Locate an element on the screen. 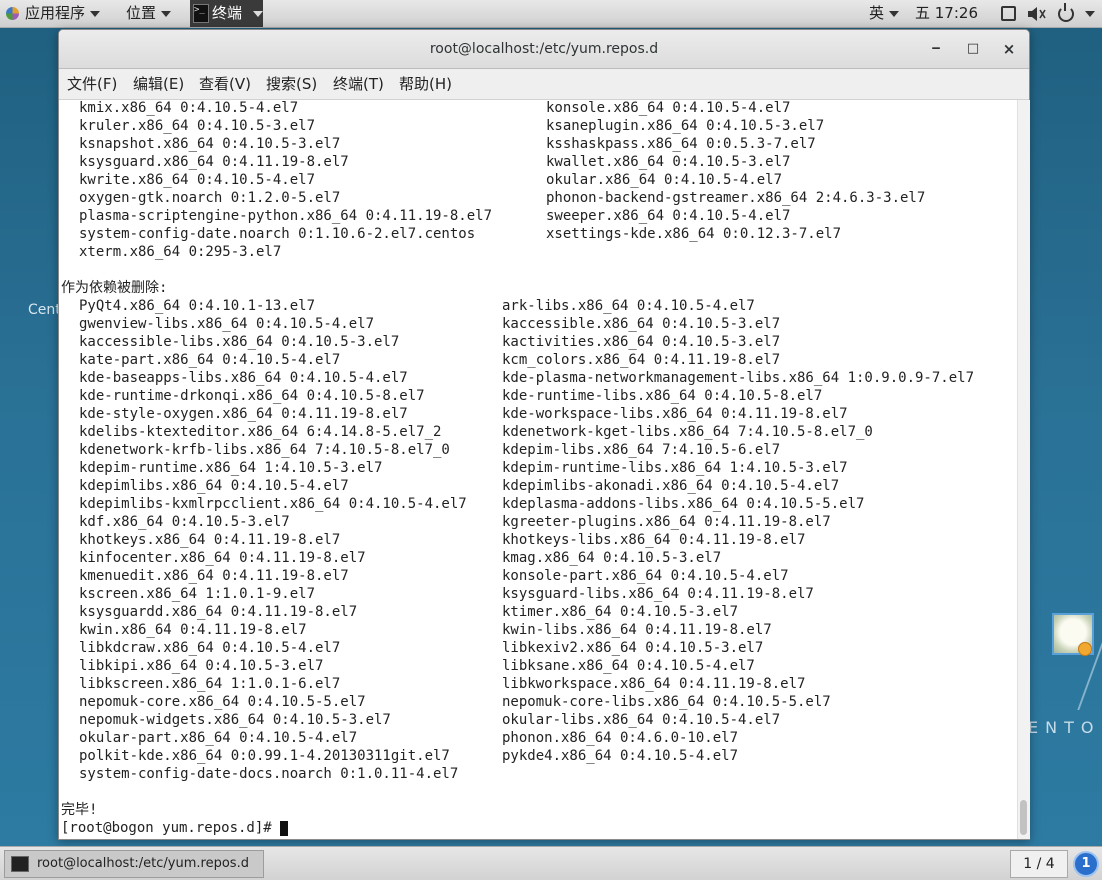  input-method-label: 英 is located at coordinates (877, 13).